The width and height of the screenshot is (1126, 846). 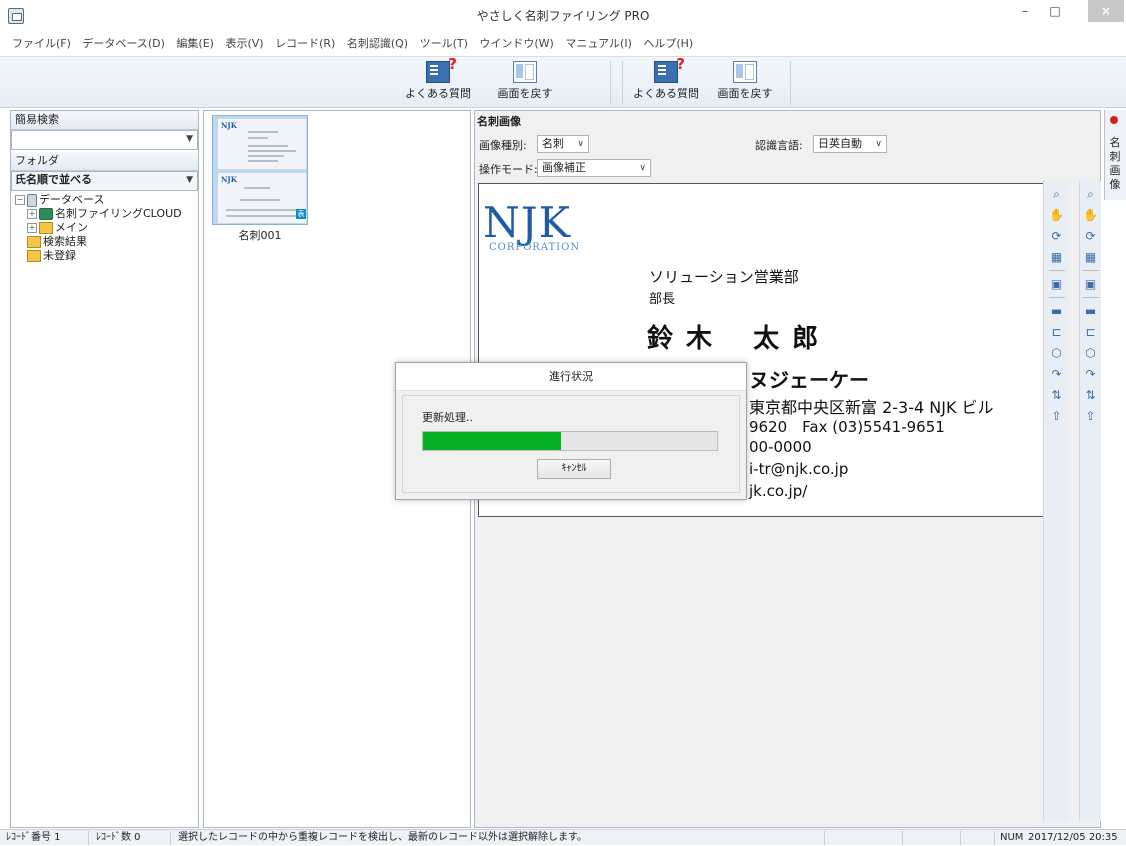 What do you see at coordinates (262, 144) in the screenshot?
I see `thumbnail-front: NJK` at bounding box center [262, 144].